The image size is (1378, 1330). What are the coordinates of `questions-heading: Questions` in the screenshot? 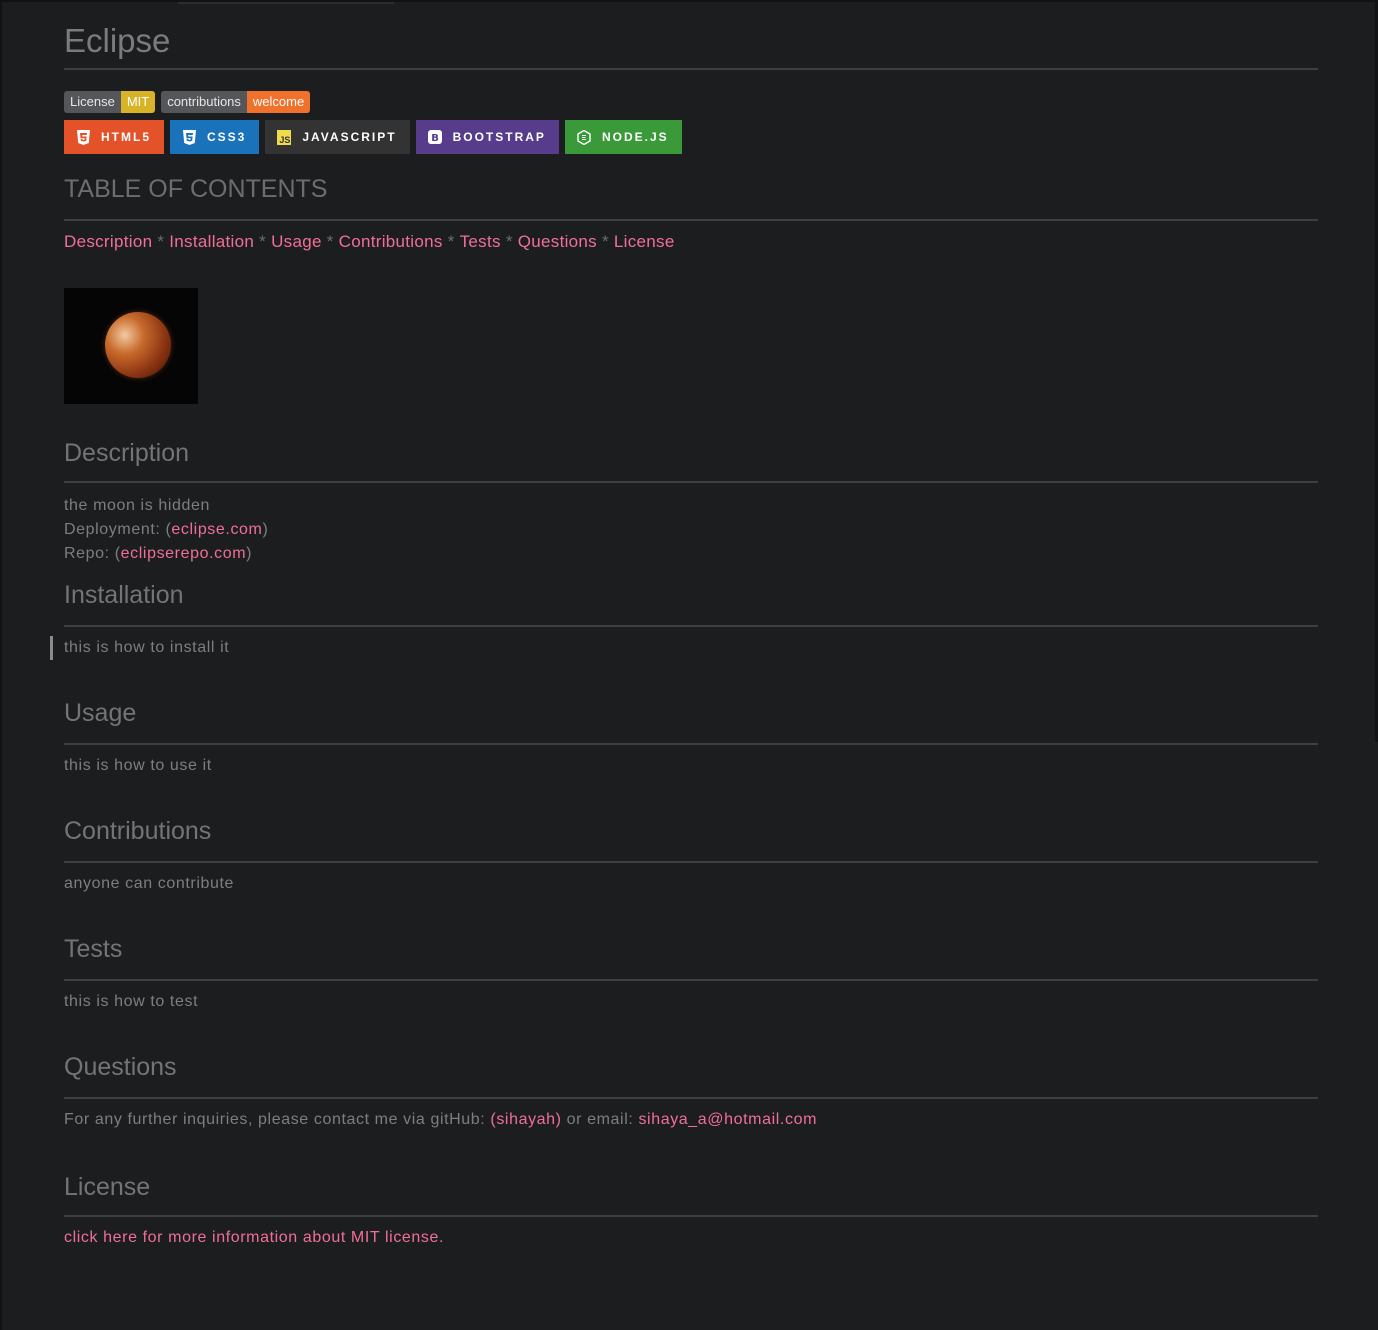 It's located at (120, 1067).